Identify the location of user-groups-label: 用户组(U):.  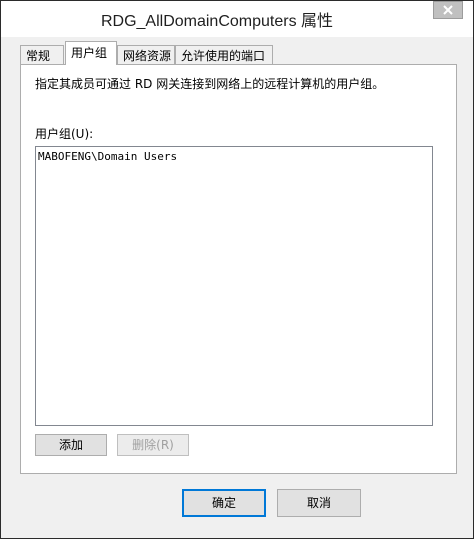
(64, 134).